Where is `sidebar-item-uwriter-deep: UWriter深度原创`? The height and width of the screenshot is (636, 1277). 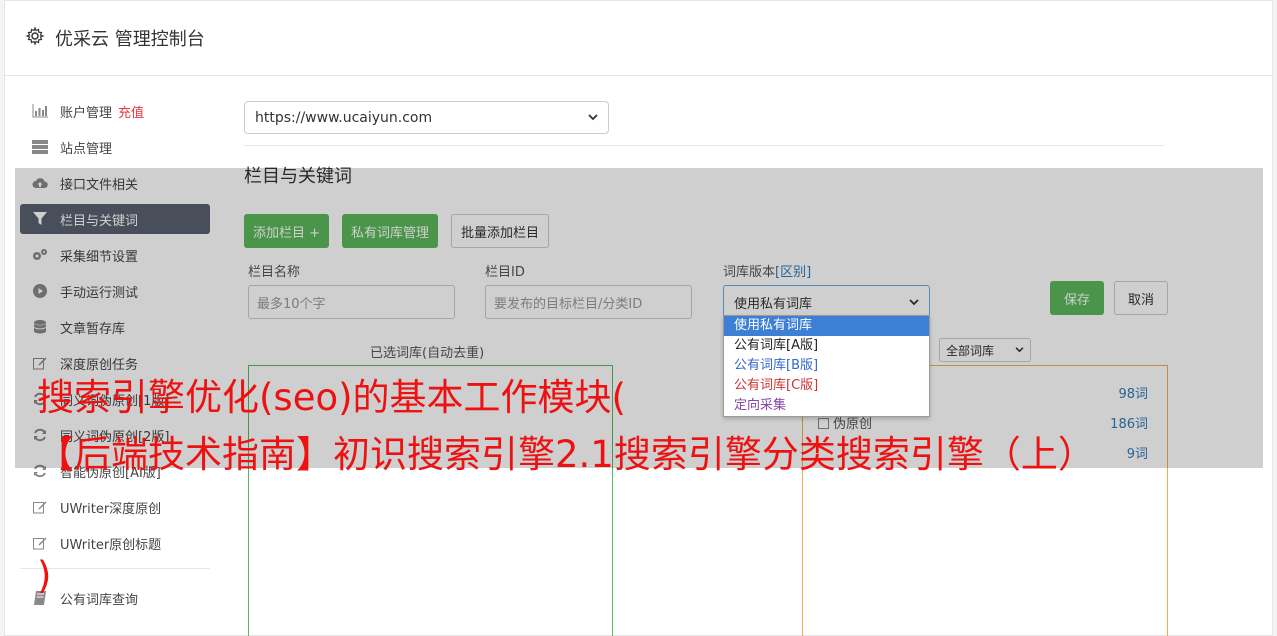
sidebar-item-uwriter-deep: UWriter深度原创 is located at coordinates (115, 507).